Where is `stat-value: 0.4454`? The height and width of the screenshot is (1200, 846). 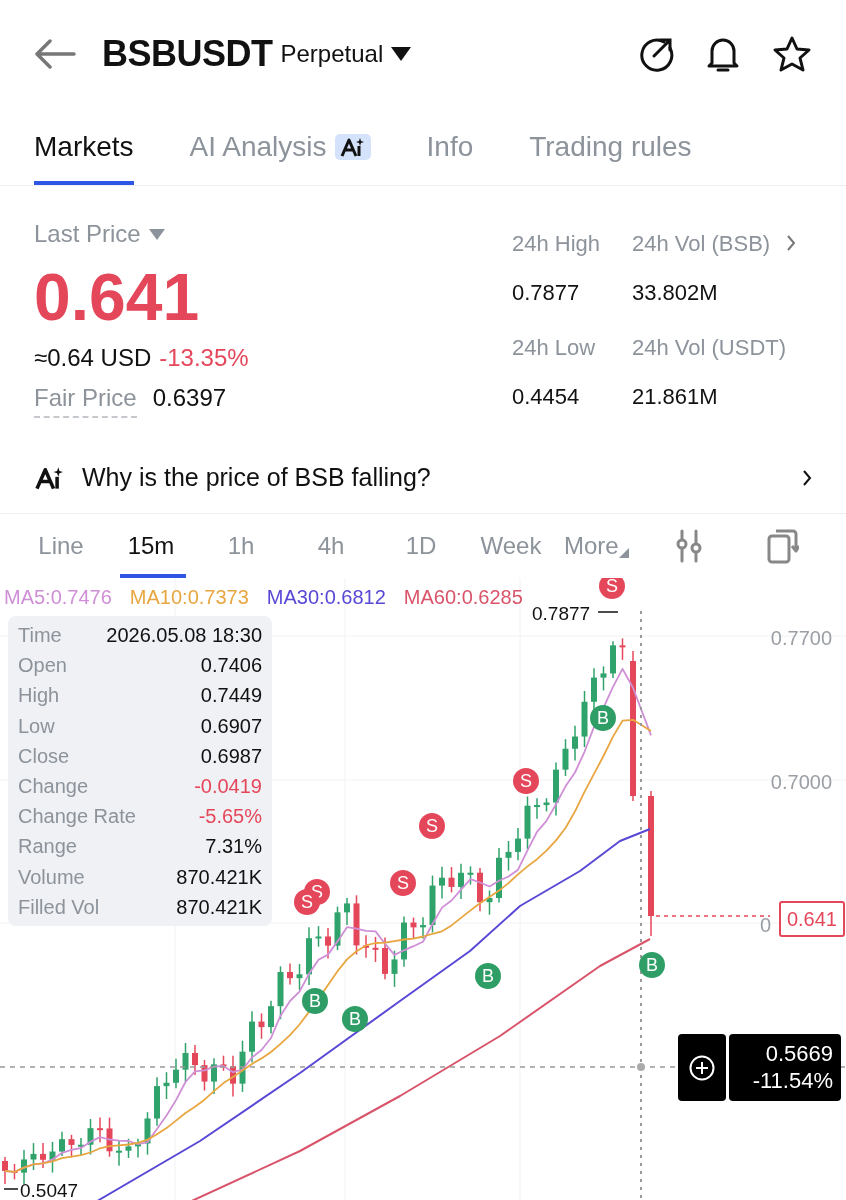
stat-value: 0.4454 is located at coordinates (546, 397).